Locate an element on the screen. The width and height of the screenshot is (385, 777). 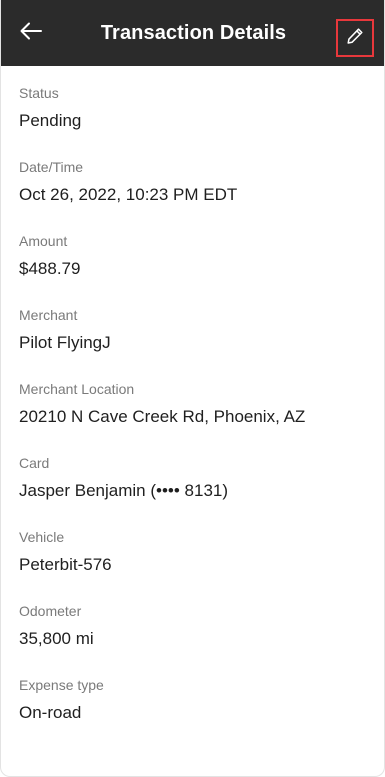
field-value: Oct 26, 2022, 10:23 PM EDT is located at coordinates (128, 194).